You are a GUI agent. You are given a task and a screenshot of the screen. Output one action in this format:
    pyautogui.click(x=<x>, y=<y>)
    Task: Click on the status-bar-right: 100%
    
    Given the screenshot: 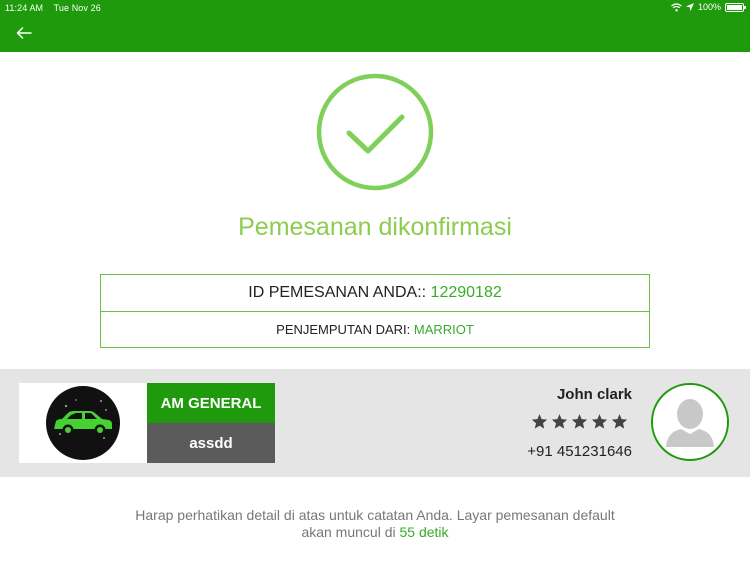 What is the action you would take?
    pyautogui.click(x=708, y=7)
    